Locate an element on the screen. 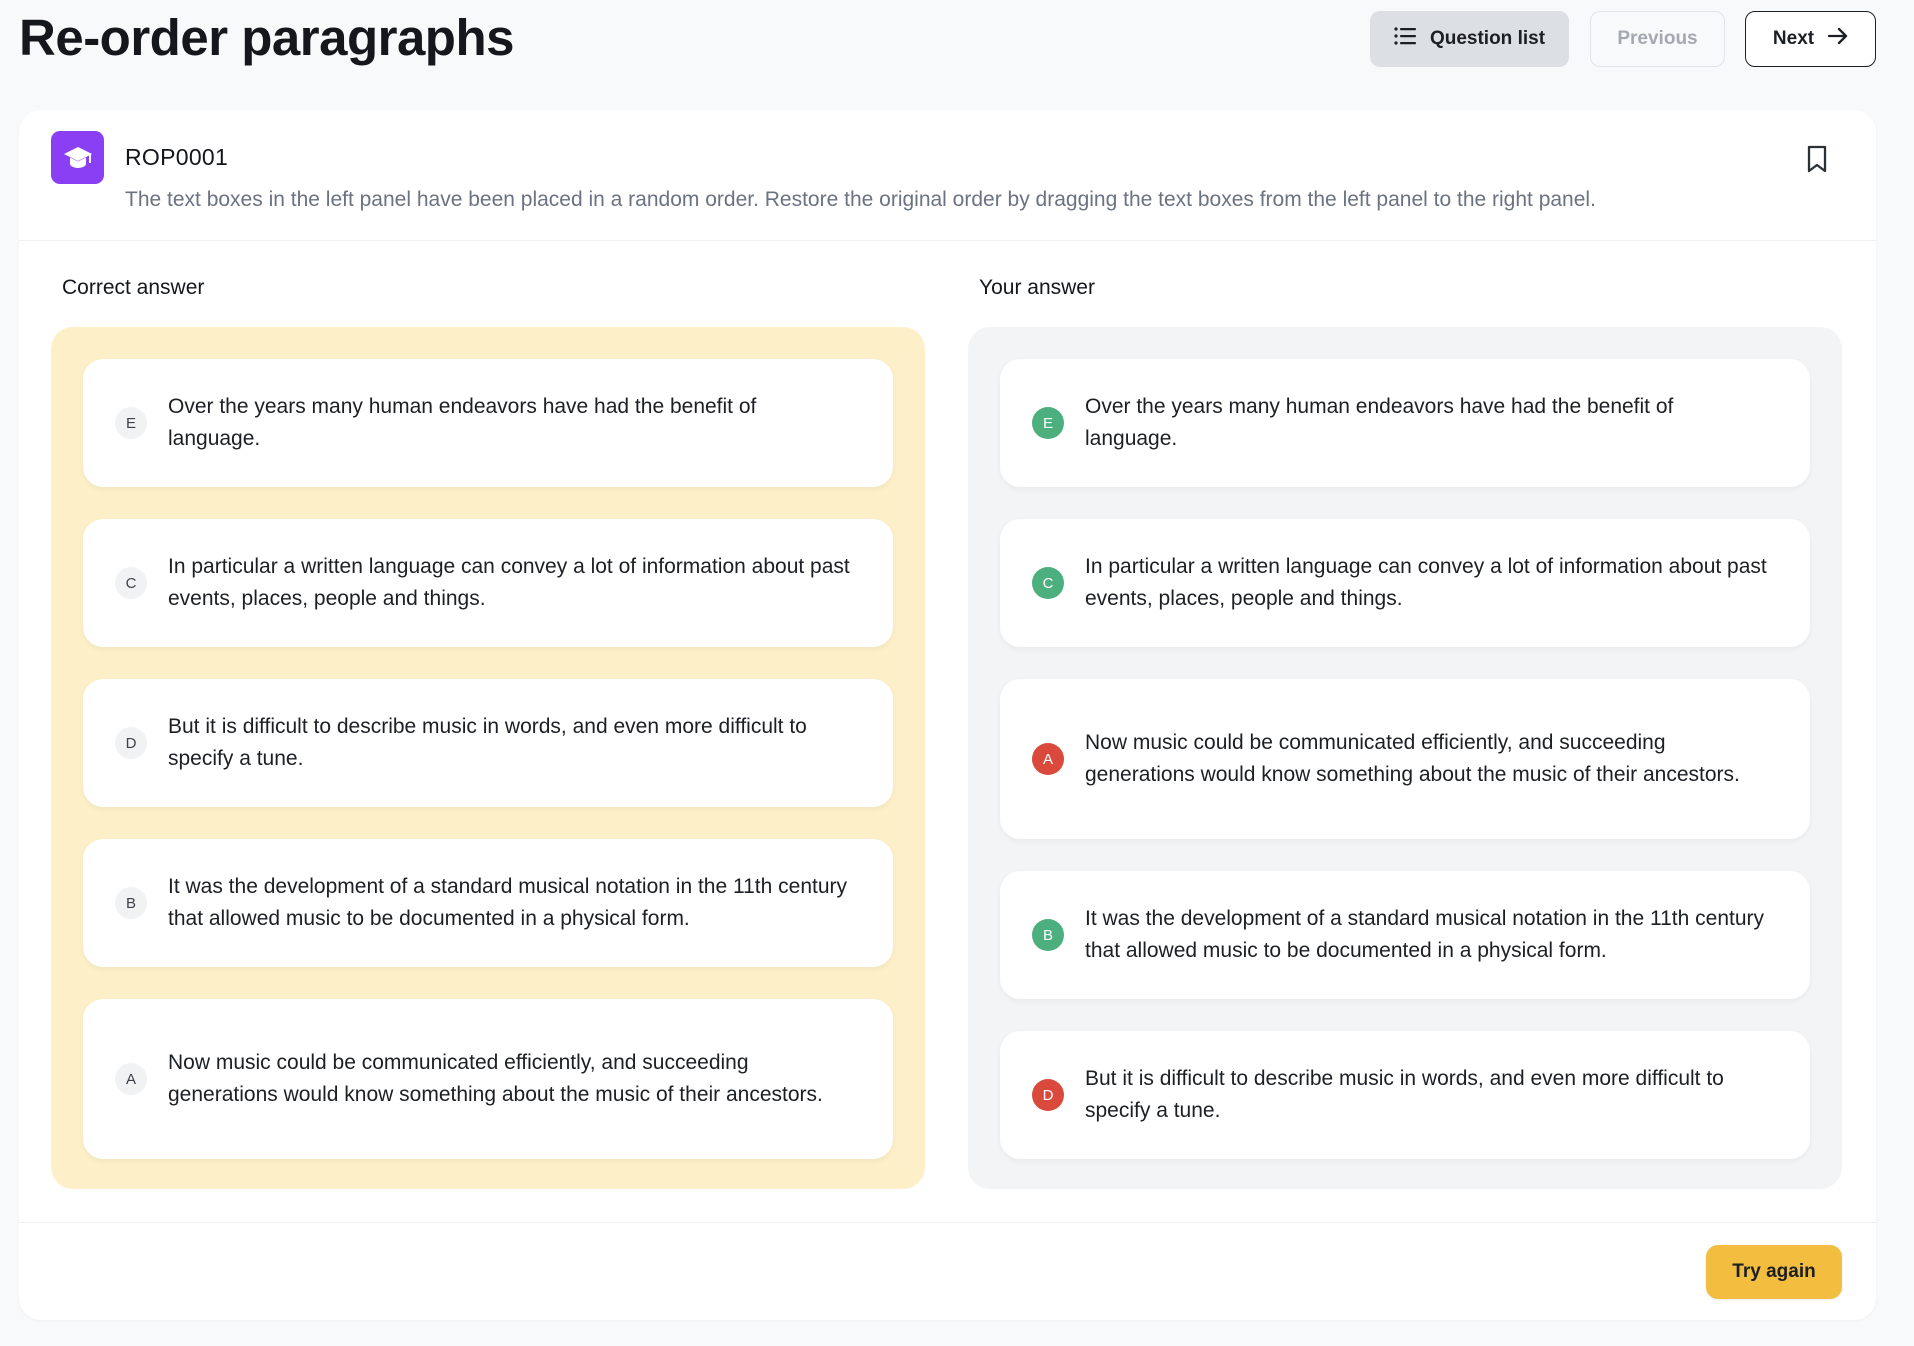 The height and width of the screenshot is (1346, 1914). correct-answer-title: Correct answer is located at coordinates (133, 287).